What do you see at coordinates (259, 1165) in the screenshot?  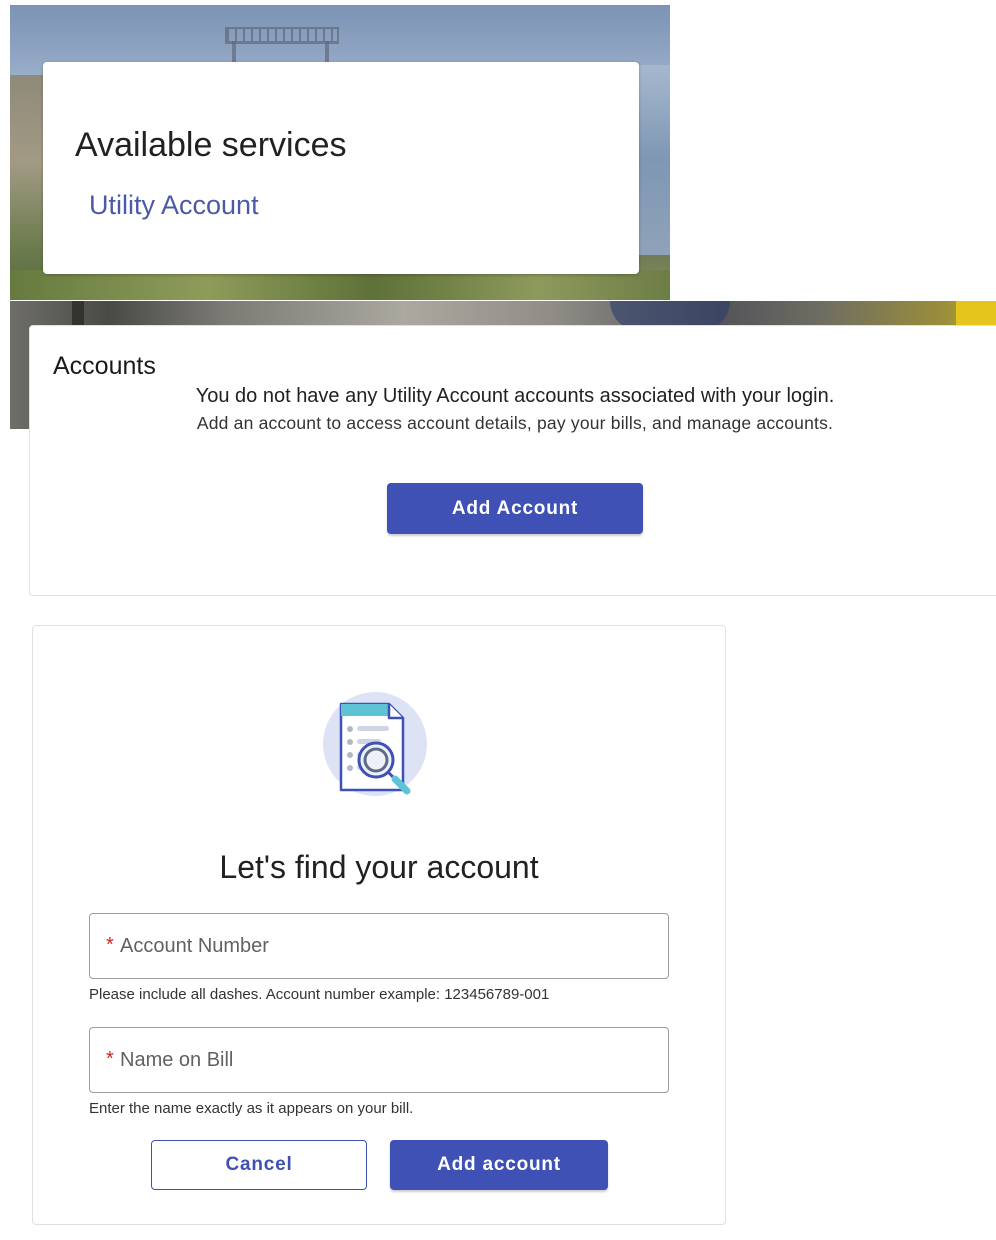 I see `cancel-button: Cancel` at bounding box center [259, 1165].